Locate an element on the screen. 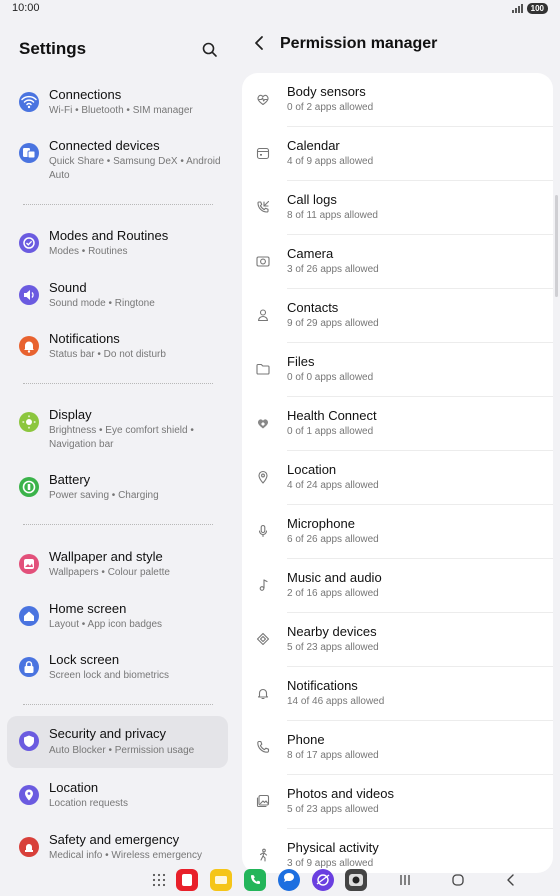 Image resolution: width=560 pixels, height=896 pixels. settings-item-notifications: Notifications Status bar • Do not disturb is located at coordinates (117, 354).